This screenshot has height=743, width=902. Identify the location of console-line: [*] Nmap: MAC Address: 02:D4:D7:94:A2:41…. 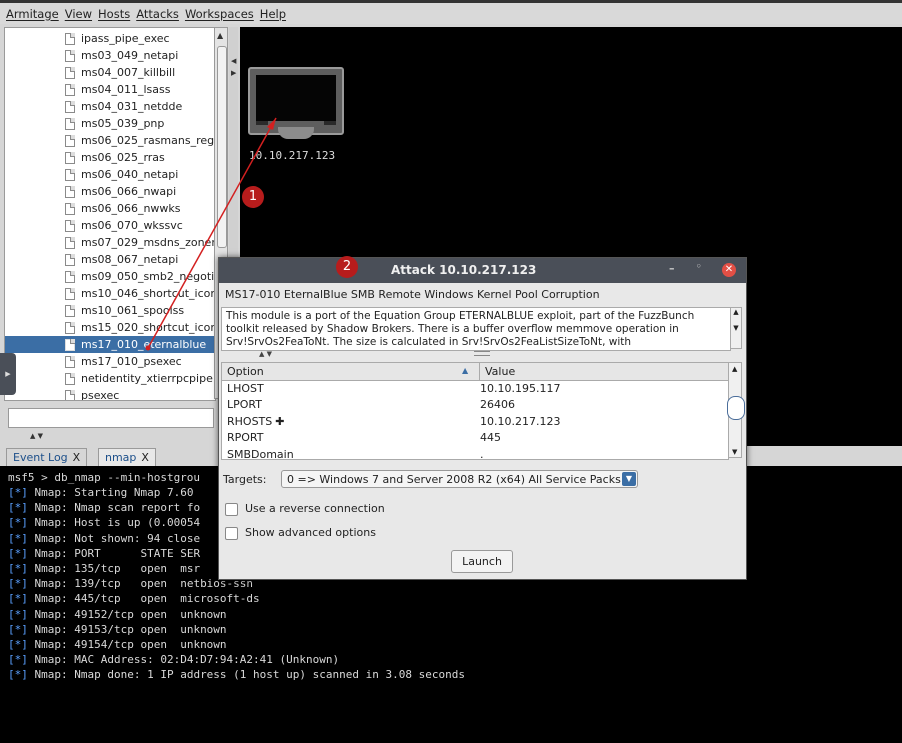
(173, 659).